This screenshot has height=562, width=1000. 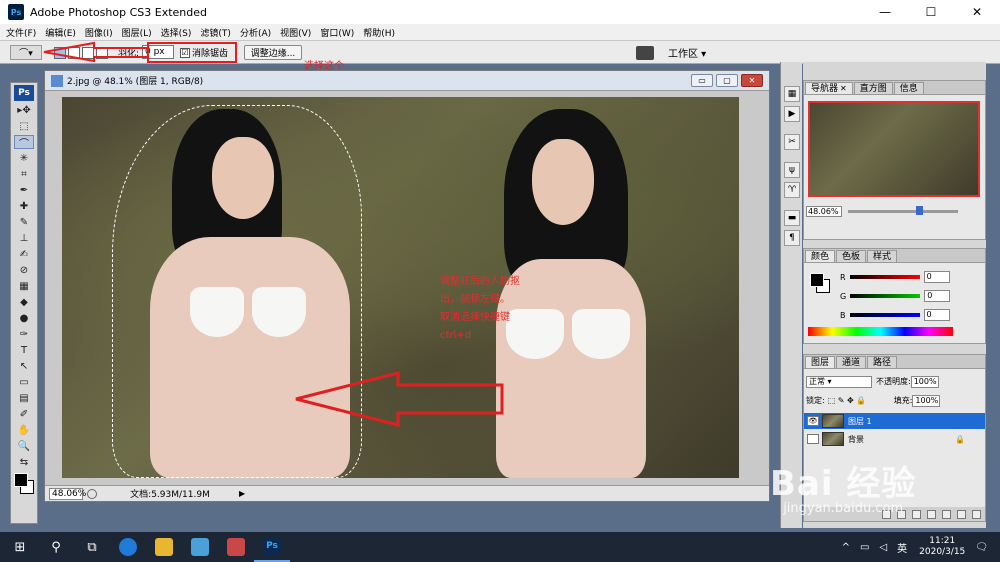 What do you see at coordinates (894, 439) in the screenshot?
I see `layer-row: 背景 🔒` at bounding box center [894, 439].